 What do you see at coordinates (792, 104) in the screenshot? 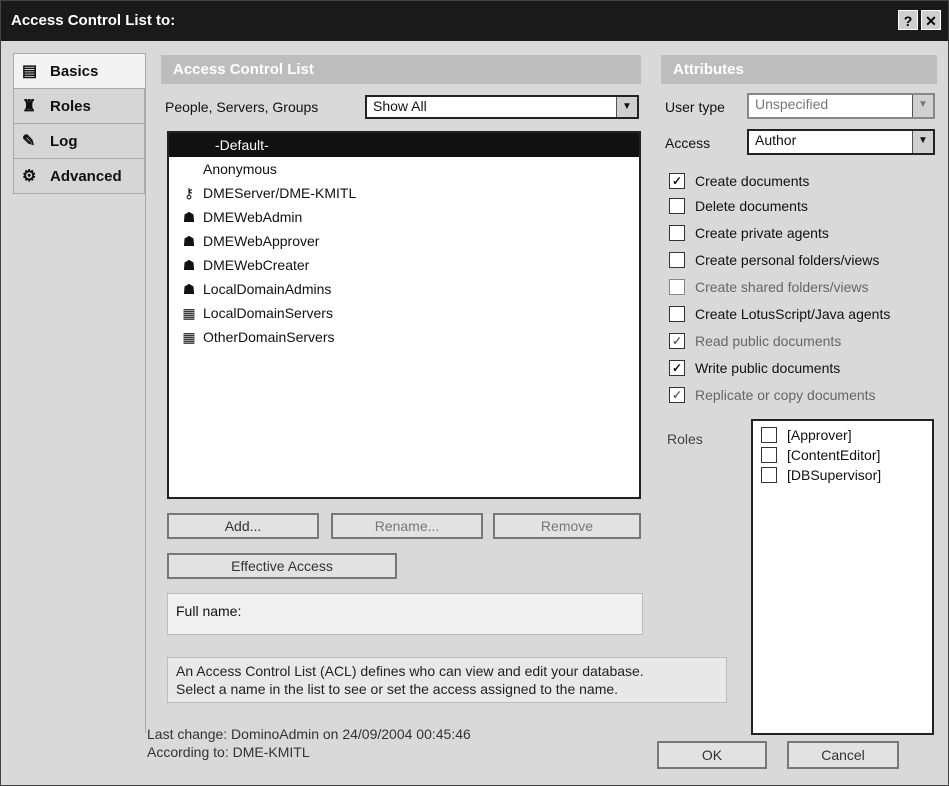
I see `user-type-value: Unspecified` at bounding box center [792, 104].